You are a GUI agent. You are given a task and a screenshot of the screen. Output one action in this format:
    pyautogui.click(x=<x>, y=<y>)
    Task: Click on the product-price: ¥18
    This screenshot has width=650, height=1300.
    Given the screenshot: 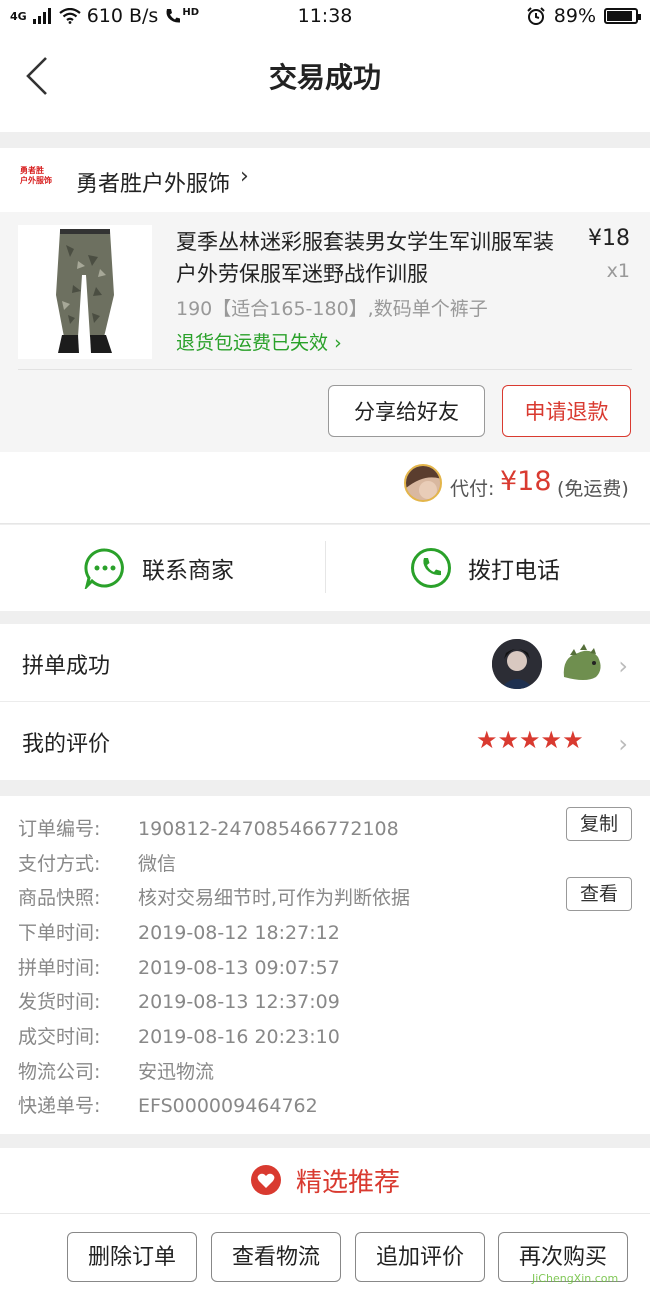 What is the action you would take?
    pyautogui.click(x=609, y=238)
    